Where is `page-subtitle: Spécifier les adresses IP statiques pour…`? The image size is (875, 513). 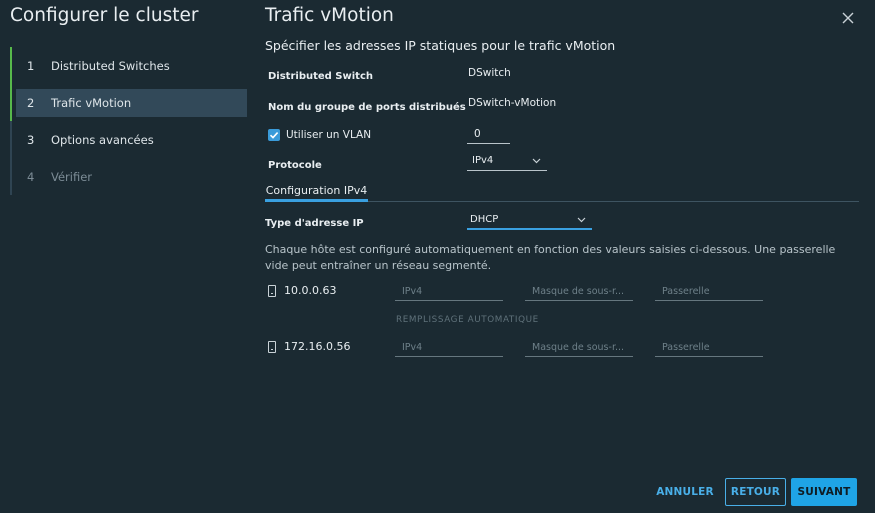 page-subtitle: Spécifier les adresses IP statiques pour… is located at coordinates (440, 45).